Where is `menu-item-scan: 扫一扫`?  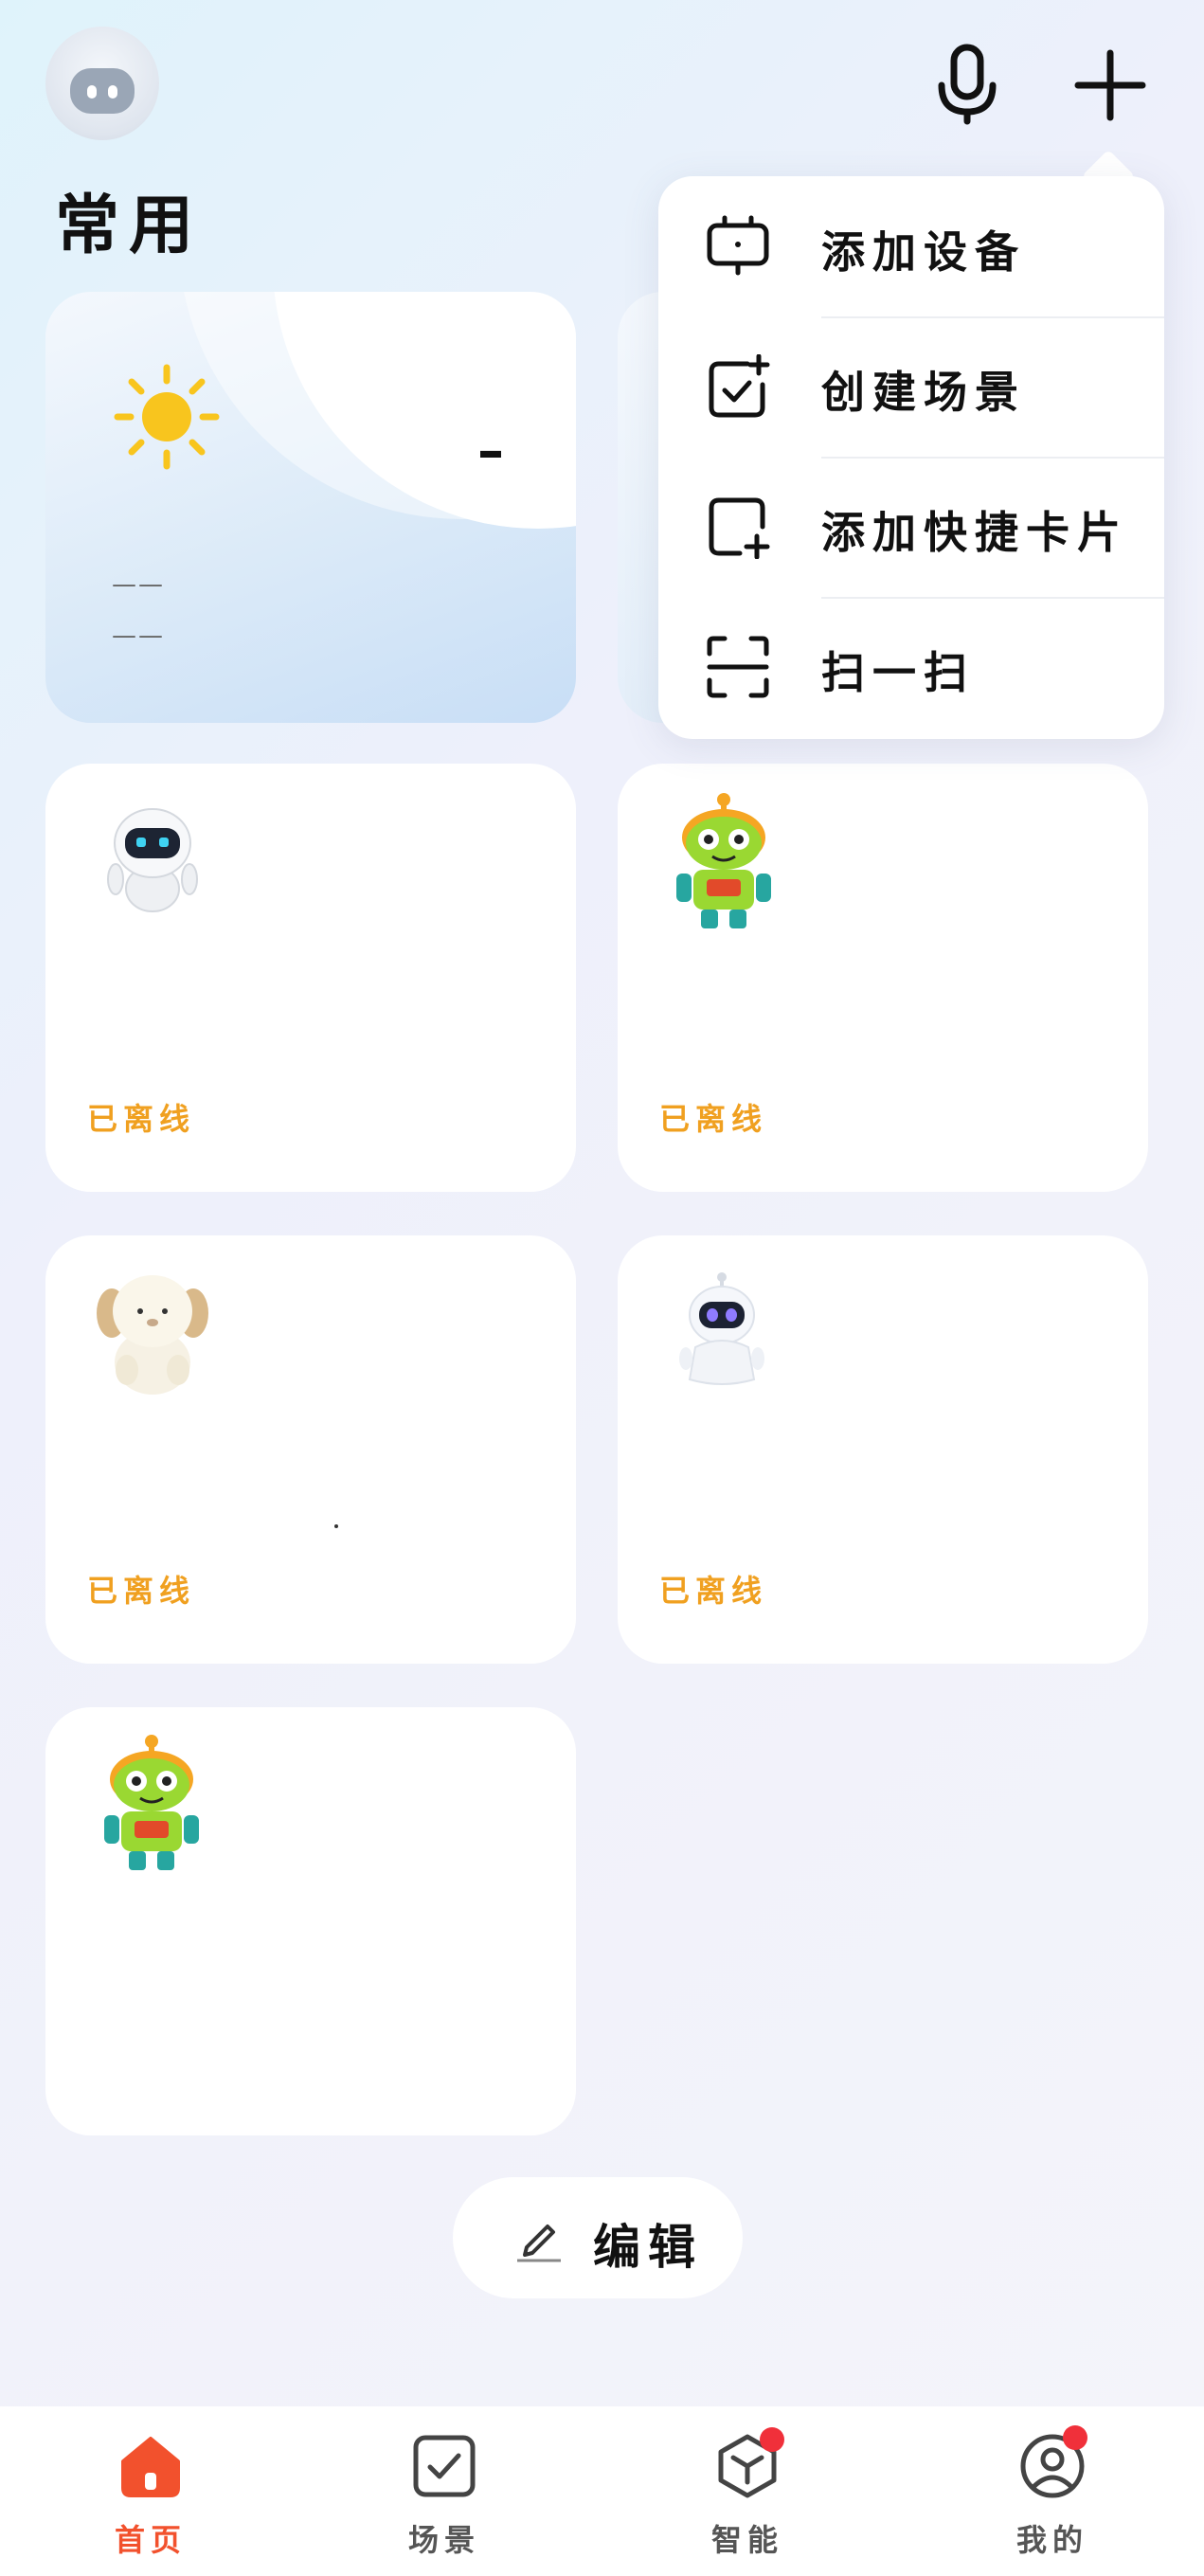 menu-item-scan: 扫一扫 is located at coordinates (911, 667).